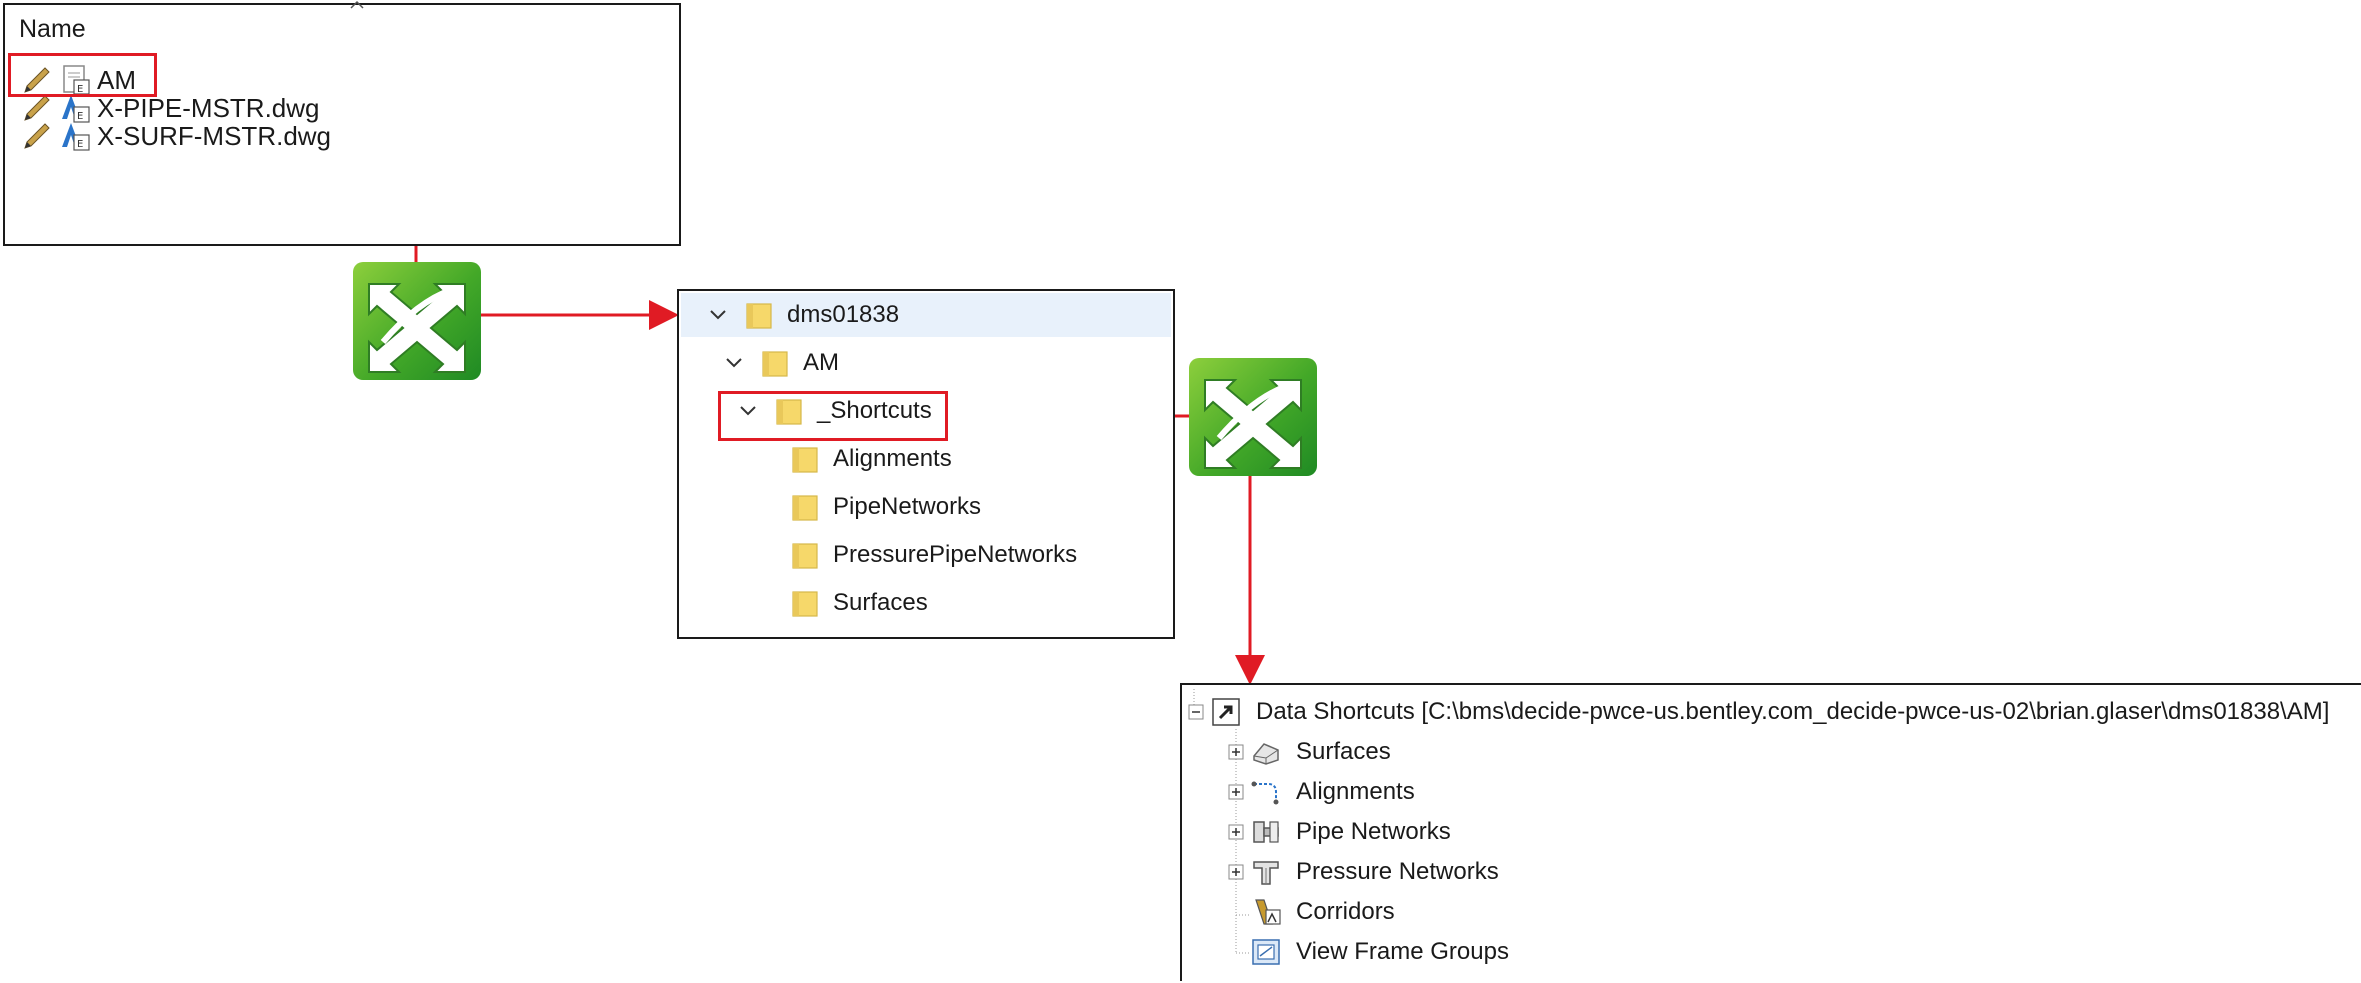 The height and width of the screenshot is (983, 2361). Describe the element at coordinates (892, 458) in the screenshot. I see `tree-item-label: Alignments` at that location.